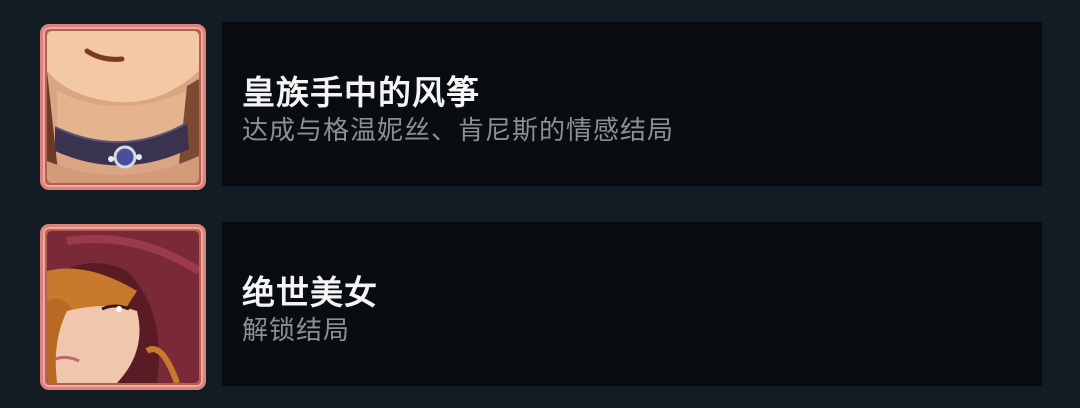 The image size is (1080, 408). Describe the element at coordinates (361, 92) in the screenshot. I see `achievement-title: 皇族手中的风筝` at that location.